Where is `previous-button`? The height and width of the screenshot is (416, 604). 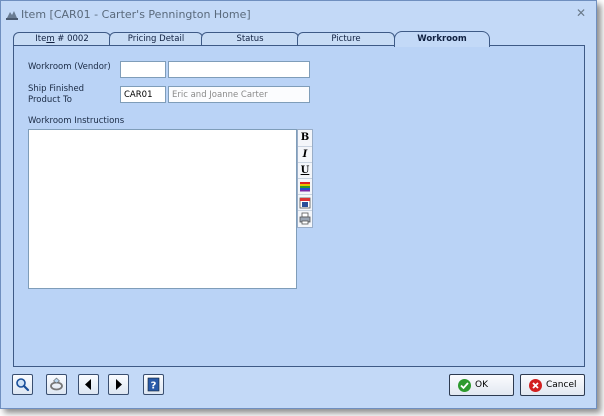
previous-button is located at coordinates (88, 384).